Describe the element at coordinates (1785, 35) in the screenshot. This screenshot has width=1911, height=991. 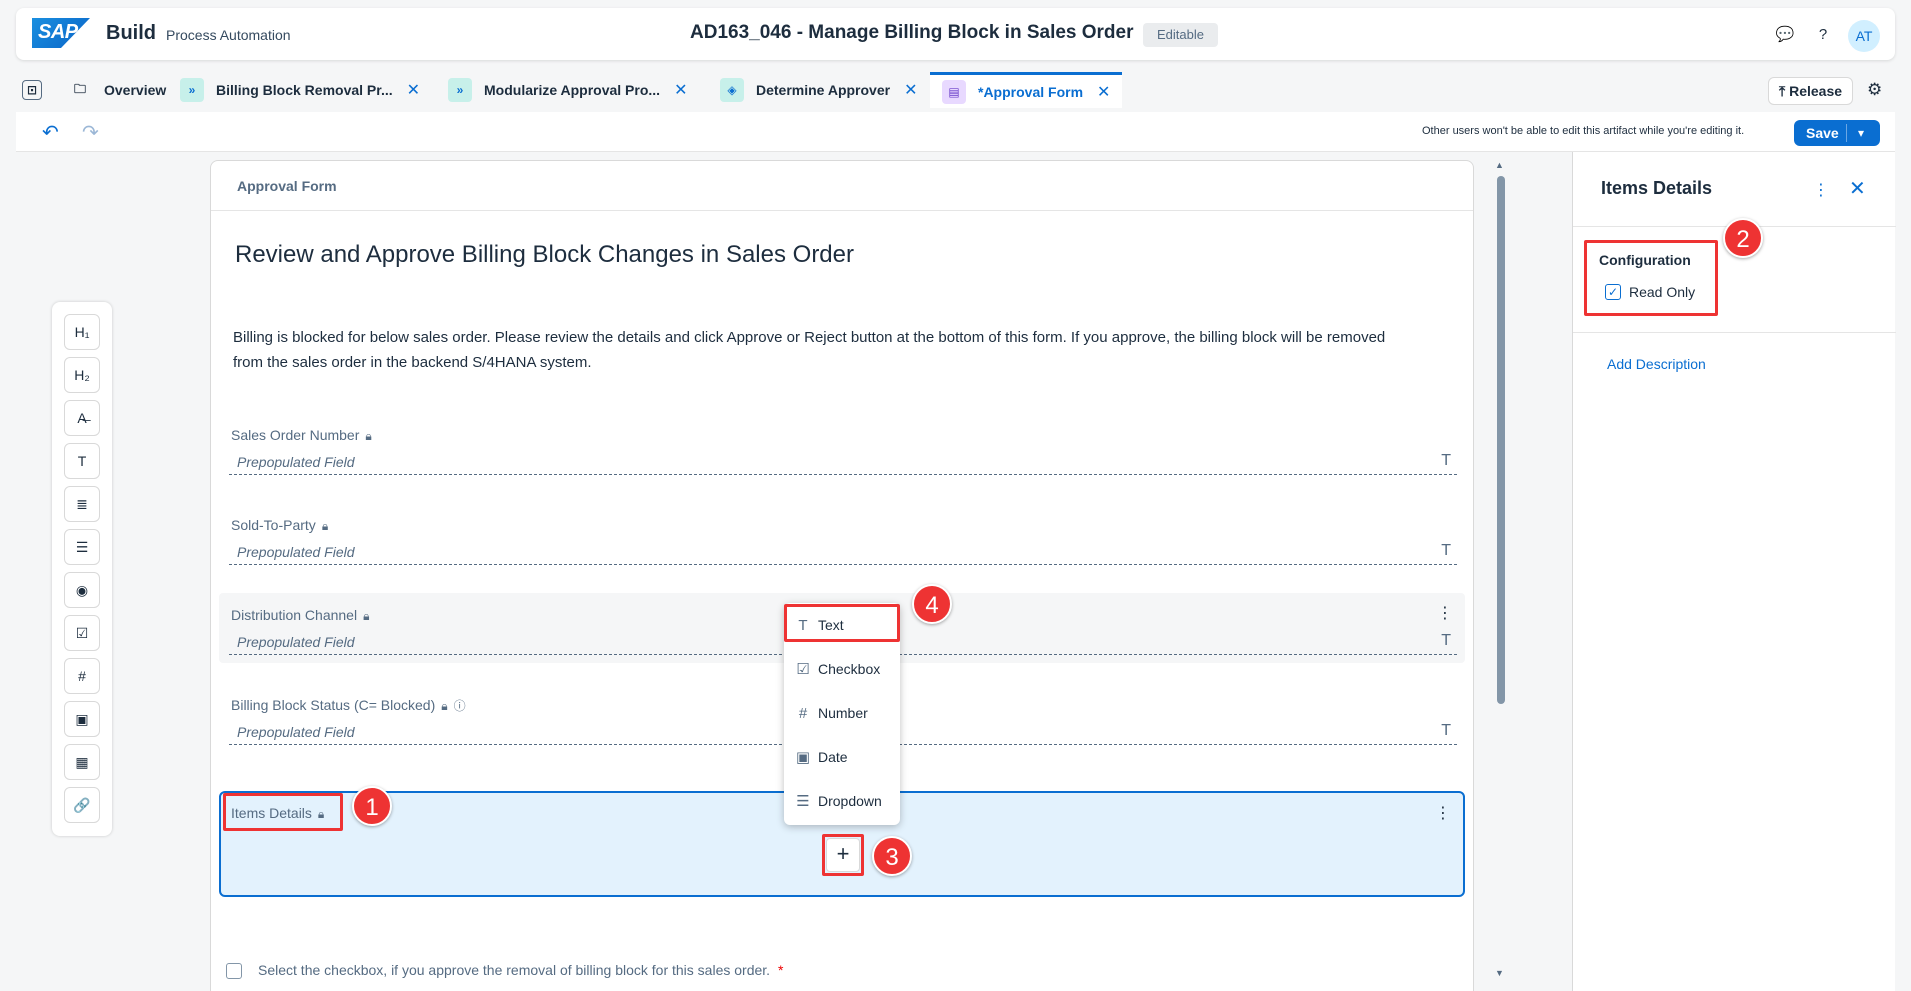
I see `feedback-icon: 💬` at that location.